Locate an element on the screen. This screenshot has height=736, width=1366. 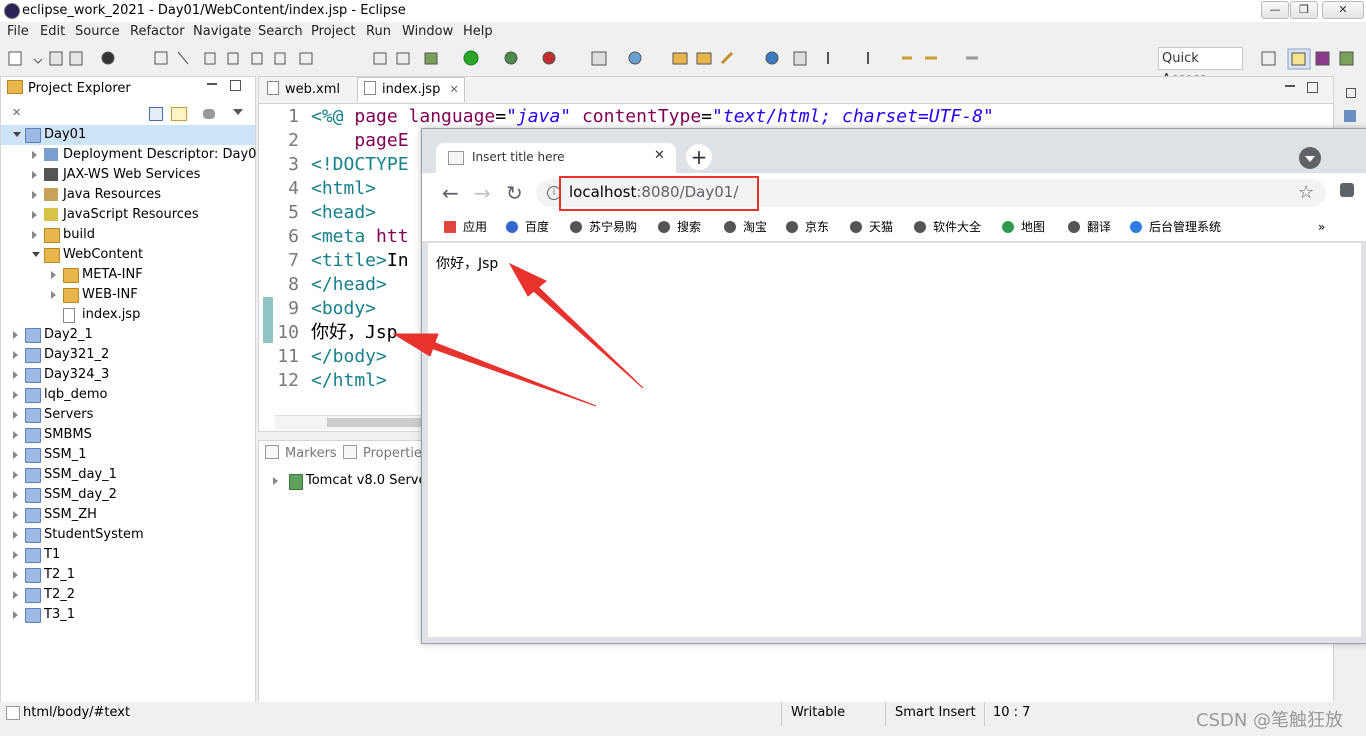
code-line: 2 pageE is located at coordinates (333, 141).